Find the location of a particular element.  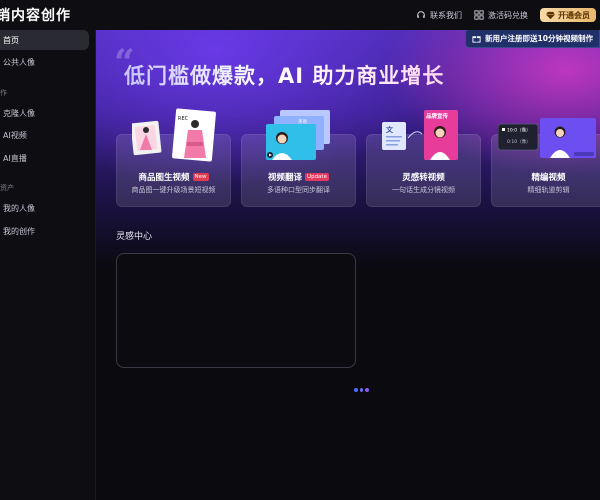

sidebar-item-home: 首页 is located at coordinates (44, 40).